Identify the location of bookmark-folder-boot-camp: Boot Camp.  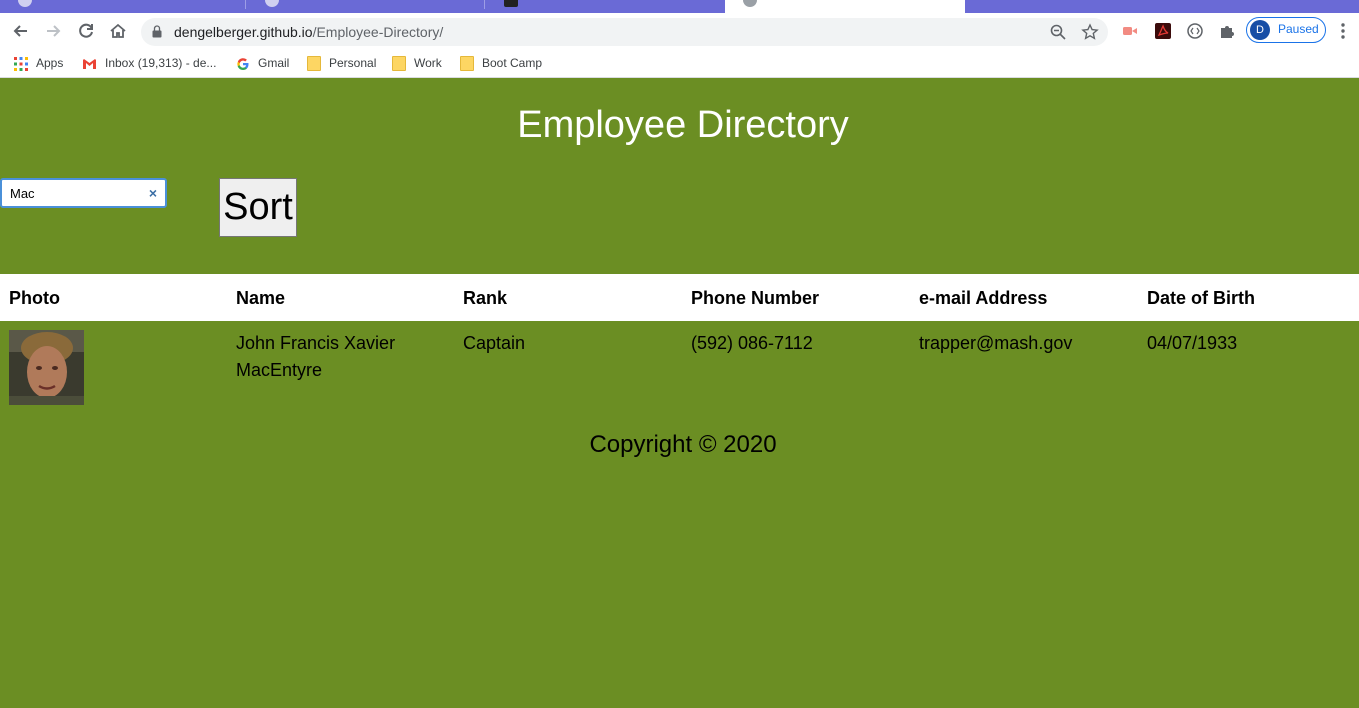
(501, 63).